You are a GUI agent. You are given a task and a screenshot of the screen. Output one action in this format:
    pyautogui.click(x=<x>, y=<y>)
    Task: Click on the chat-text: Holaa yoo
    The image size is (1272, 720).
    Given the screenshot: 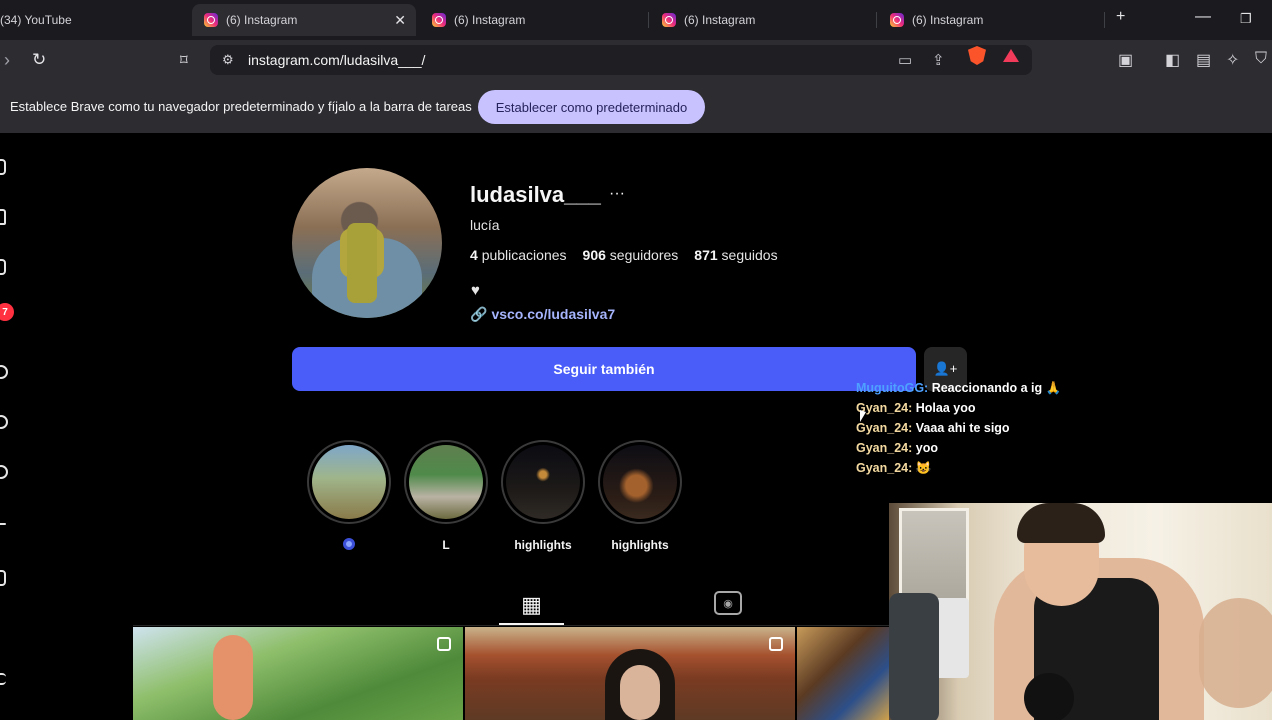 What is the action you would take?
    pyautogui.click(x=945, y=408)
    